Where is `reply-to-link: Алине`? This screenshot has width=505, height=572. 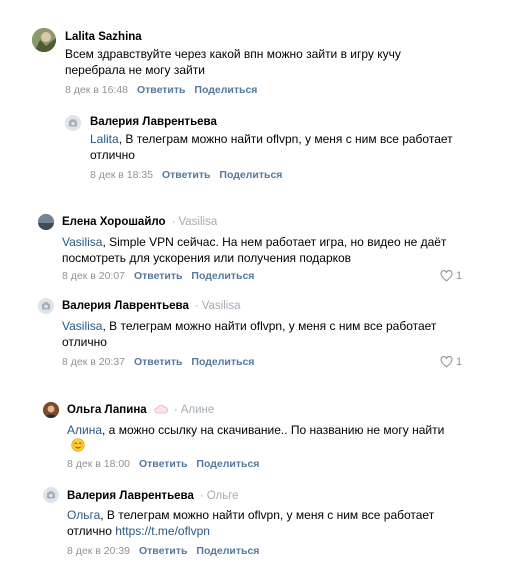 reply-to-link: Алине is located at coordinates (198, 410).